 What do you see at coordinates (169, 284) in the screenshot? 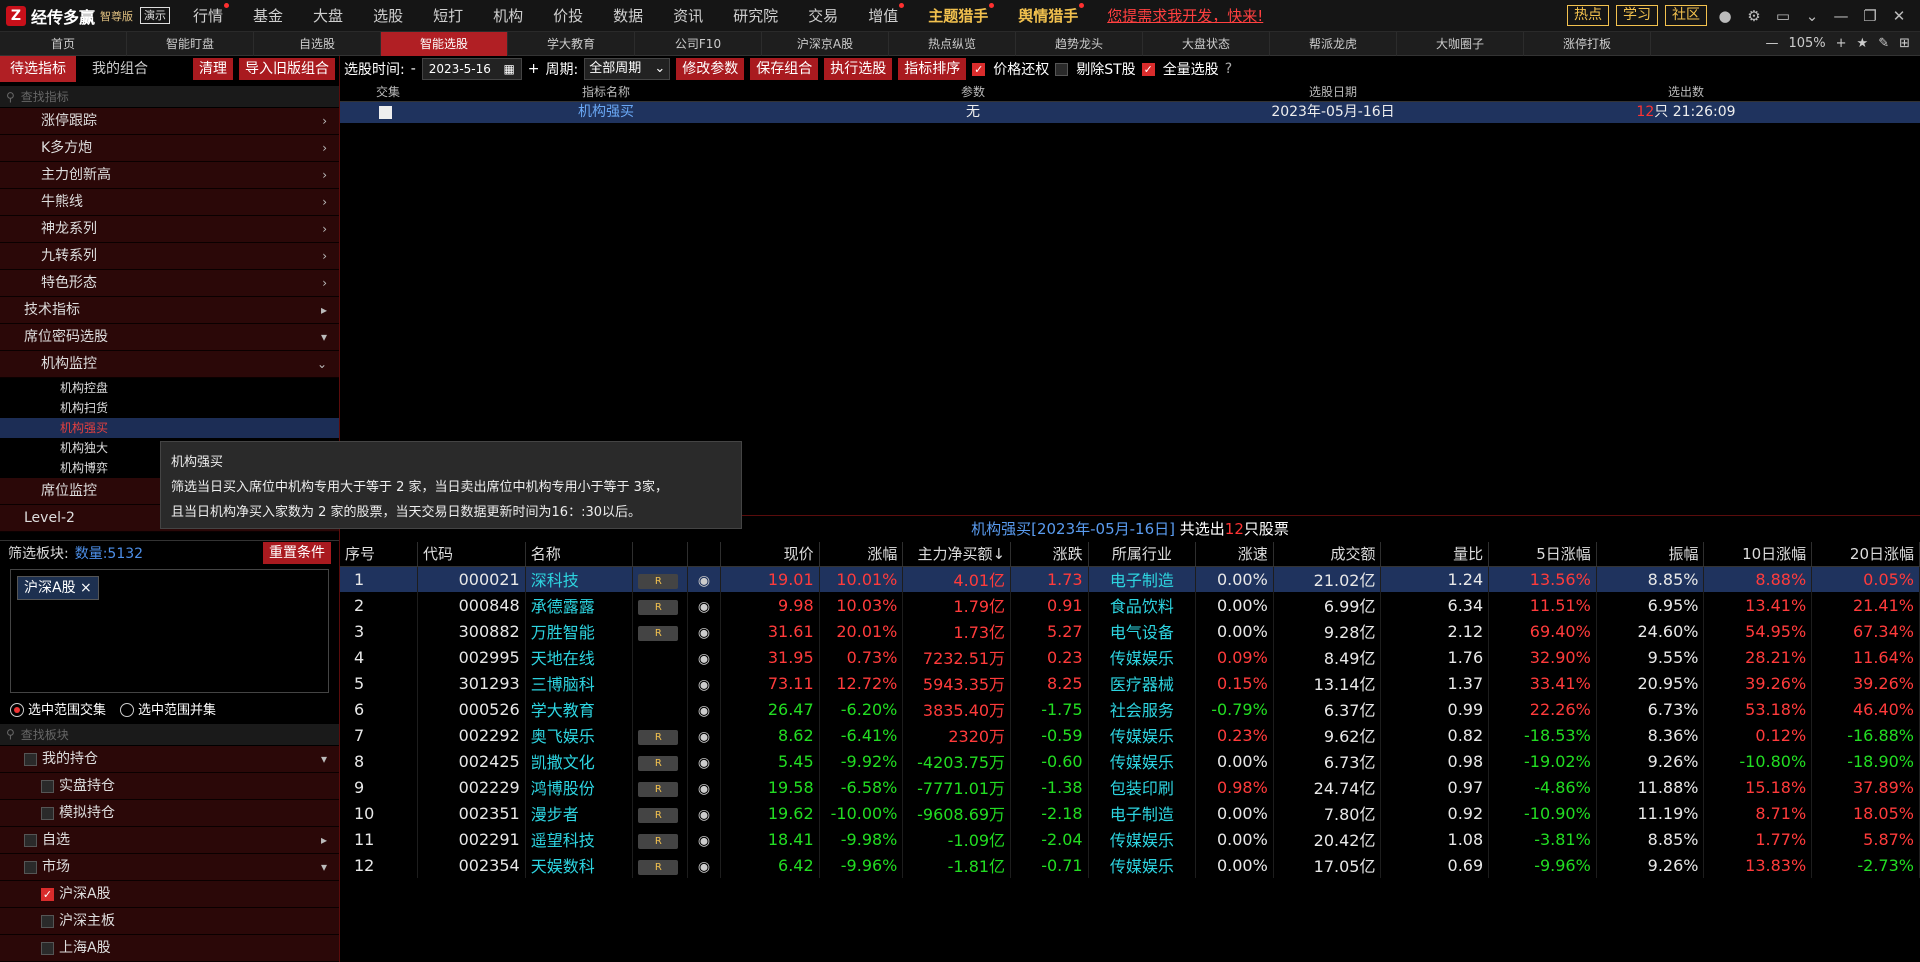
I see `tree-item: 特色形态 ›` at bounding box center [169, 284].